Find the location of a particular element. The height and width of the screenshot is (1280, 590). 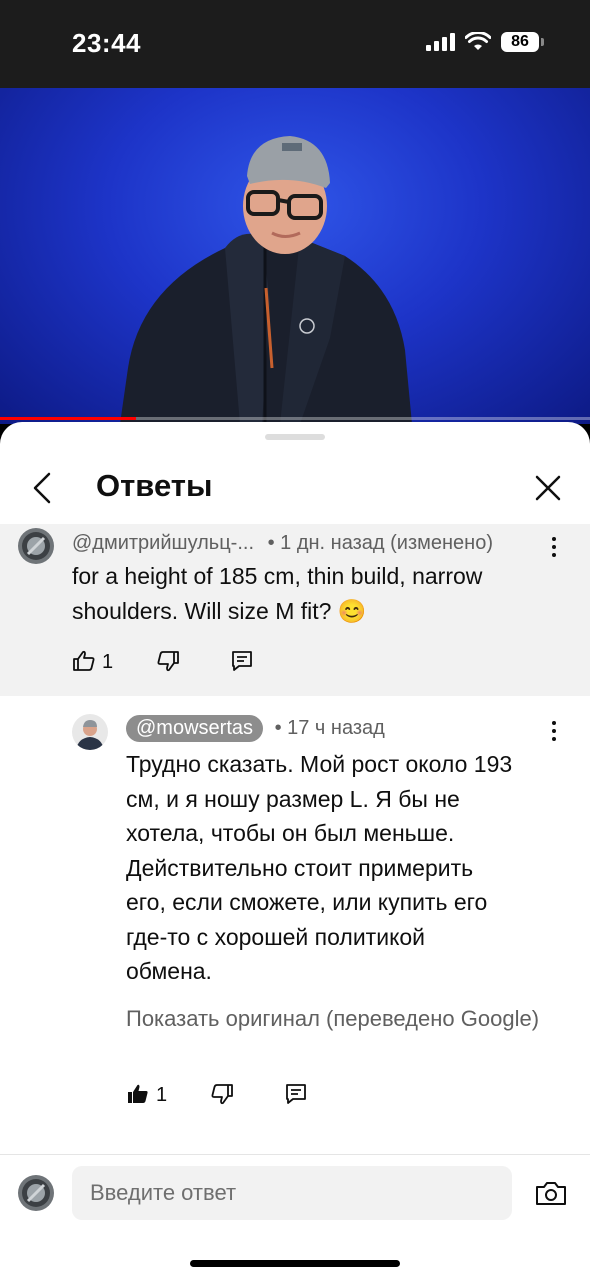

video-progress-bar is located at coordinates (295, 418).